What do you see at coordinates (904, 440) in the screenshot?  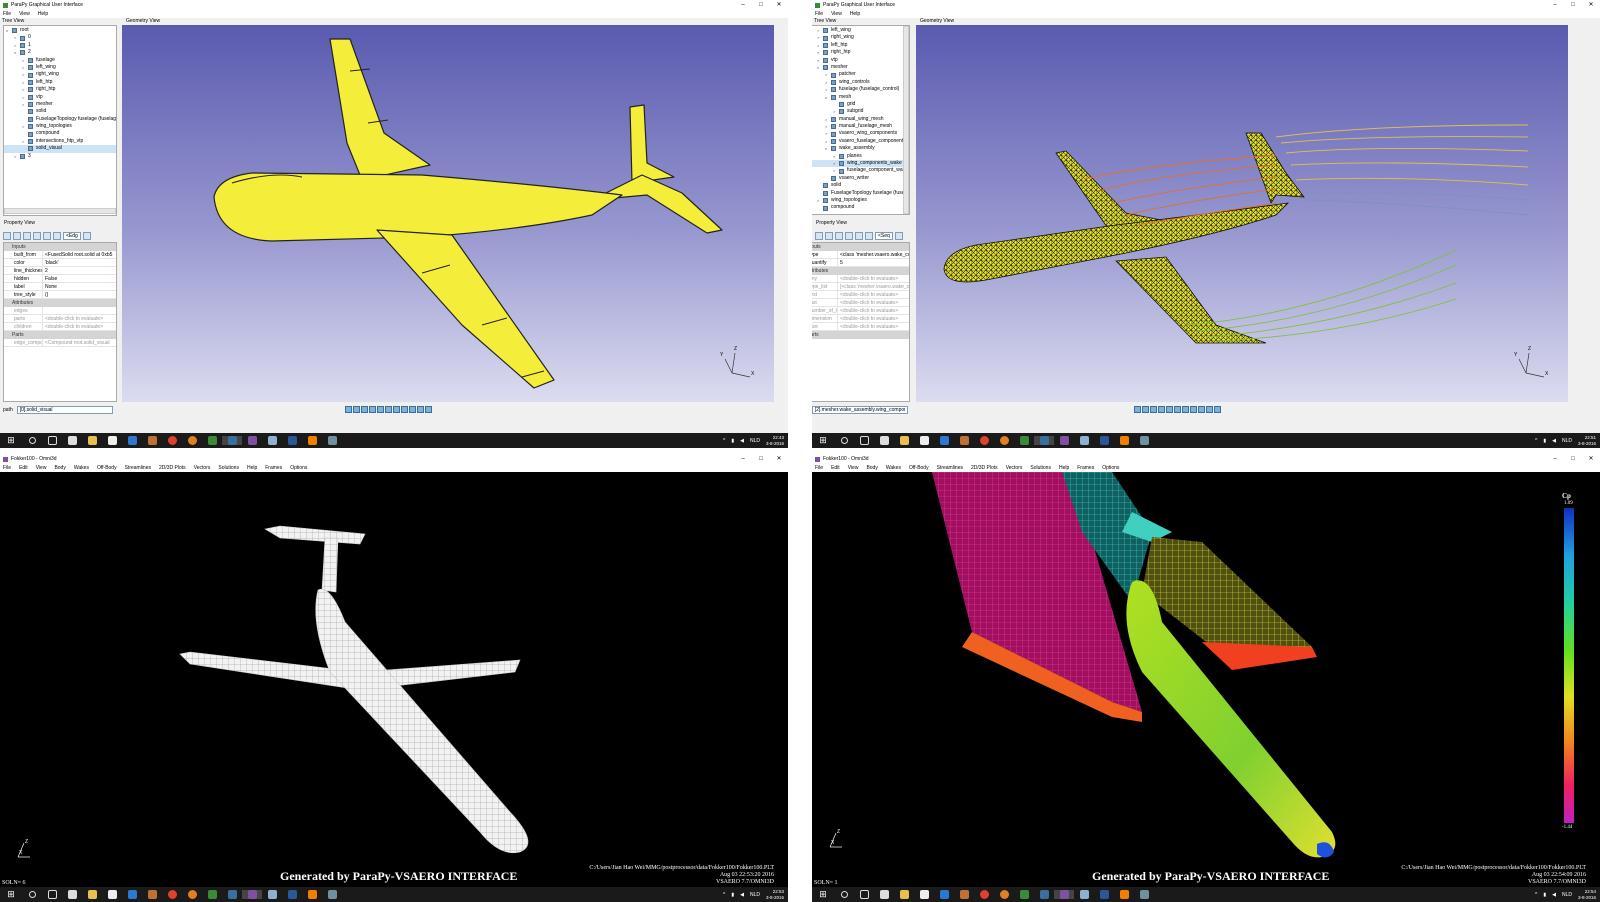 I see `explorer-icon` at bounding box center [904, 440].